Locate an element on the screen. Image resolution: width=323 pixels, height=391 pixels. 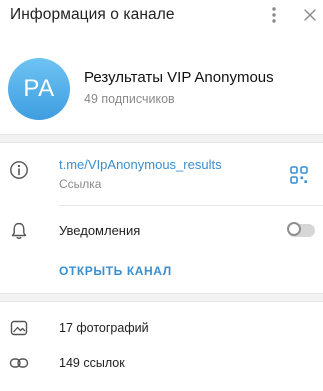
toggle-knob is located at coordinates (294, 229).